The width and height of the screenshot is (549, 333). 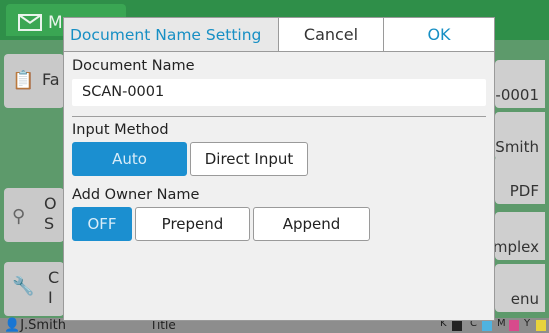 I want to click on search-button: ⚲ O S, so click(x=34, y=215).